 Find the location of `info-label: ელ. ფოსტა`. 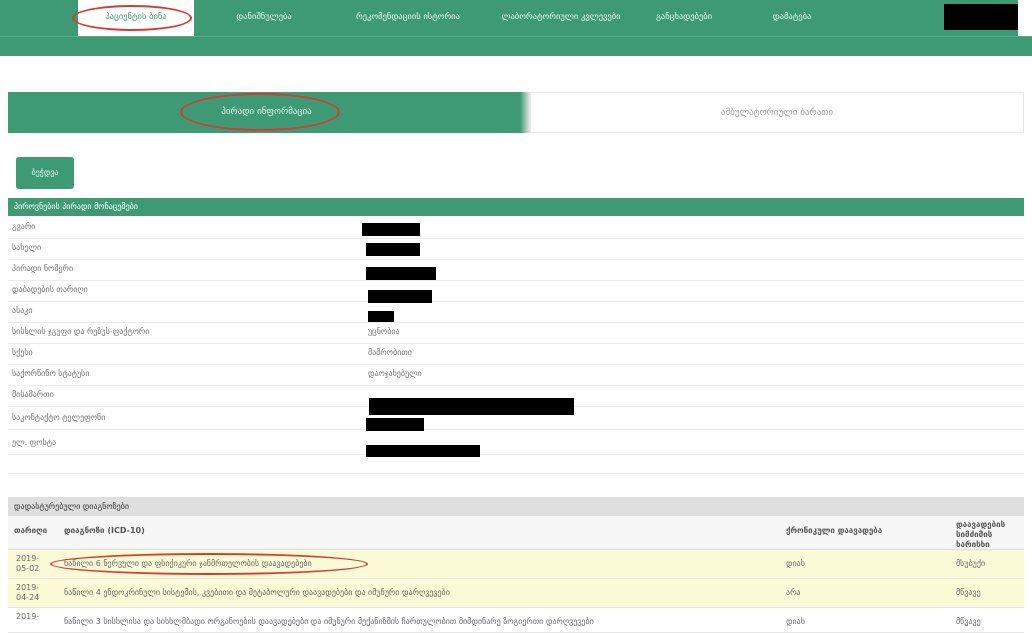

info-label: ელ. ფოსტა is located at coordinates (34, 442).